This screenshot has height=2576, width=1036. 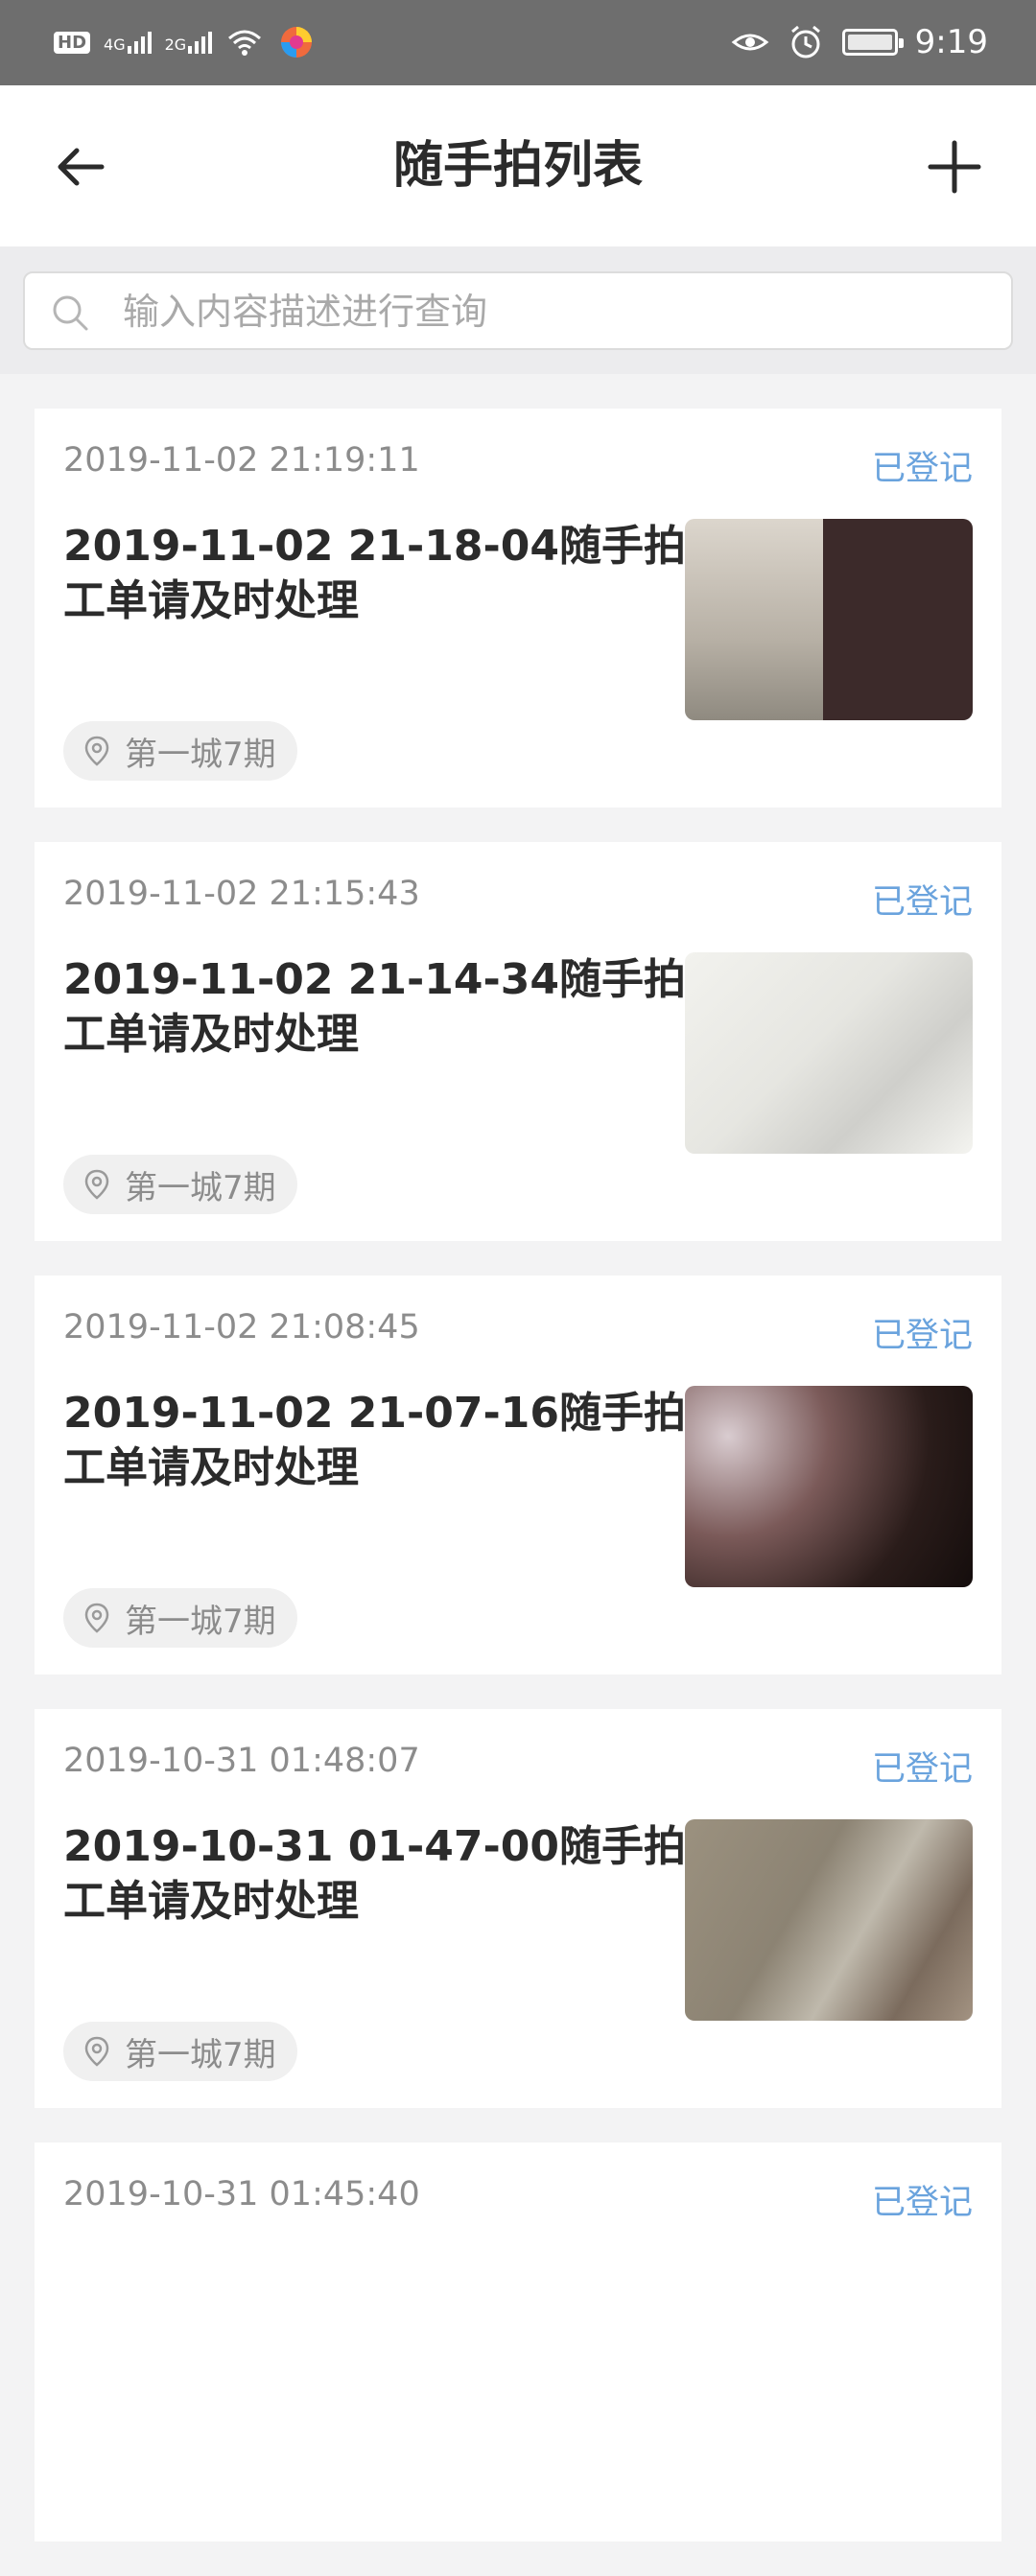 What do you see at coordinates (954, 166) in the screenshot?
I see `plus-icon` at bounding box center [954, 166].